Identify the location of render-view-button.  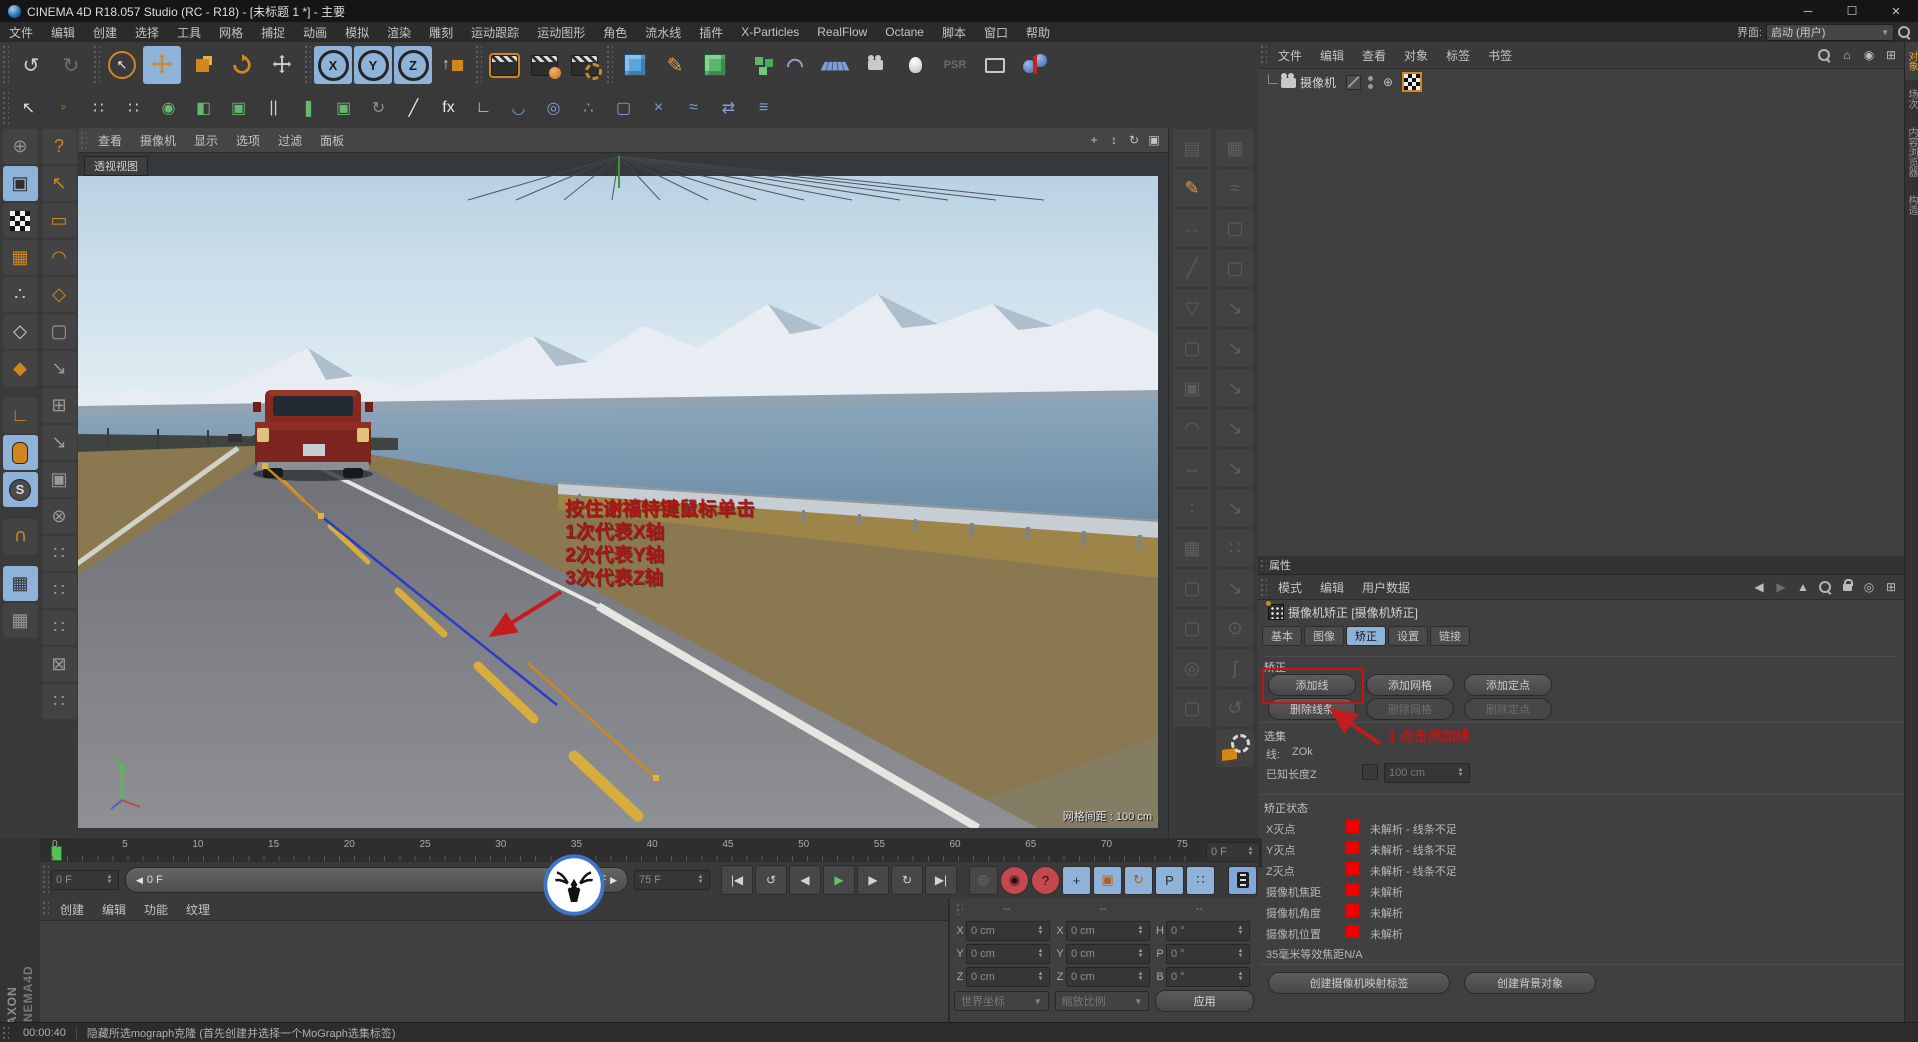
(504, 65).